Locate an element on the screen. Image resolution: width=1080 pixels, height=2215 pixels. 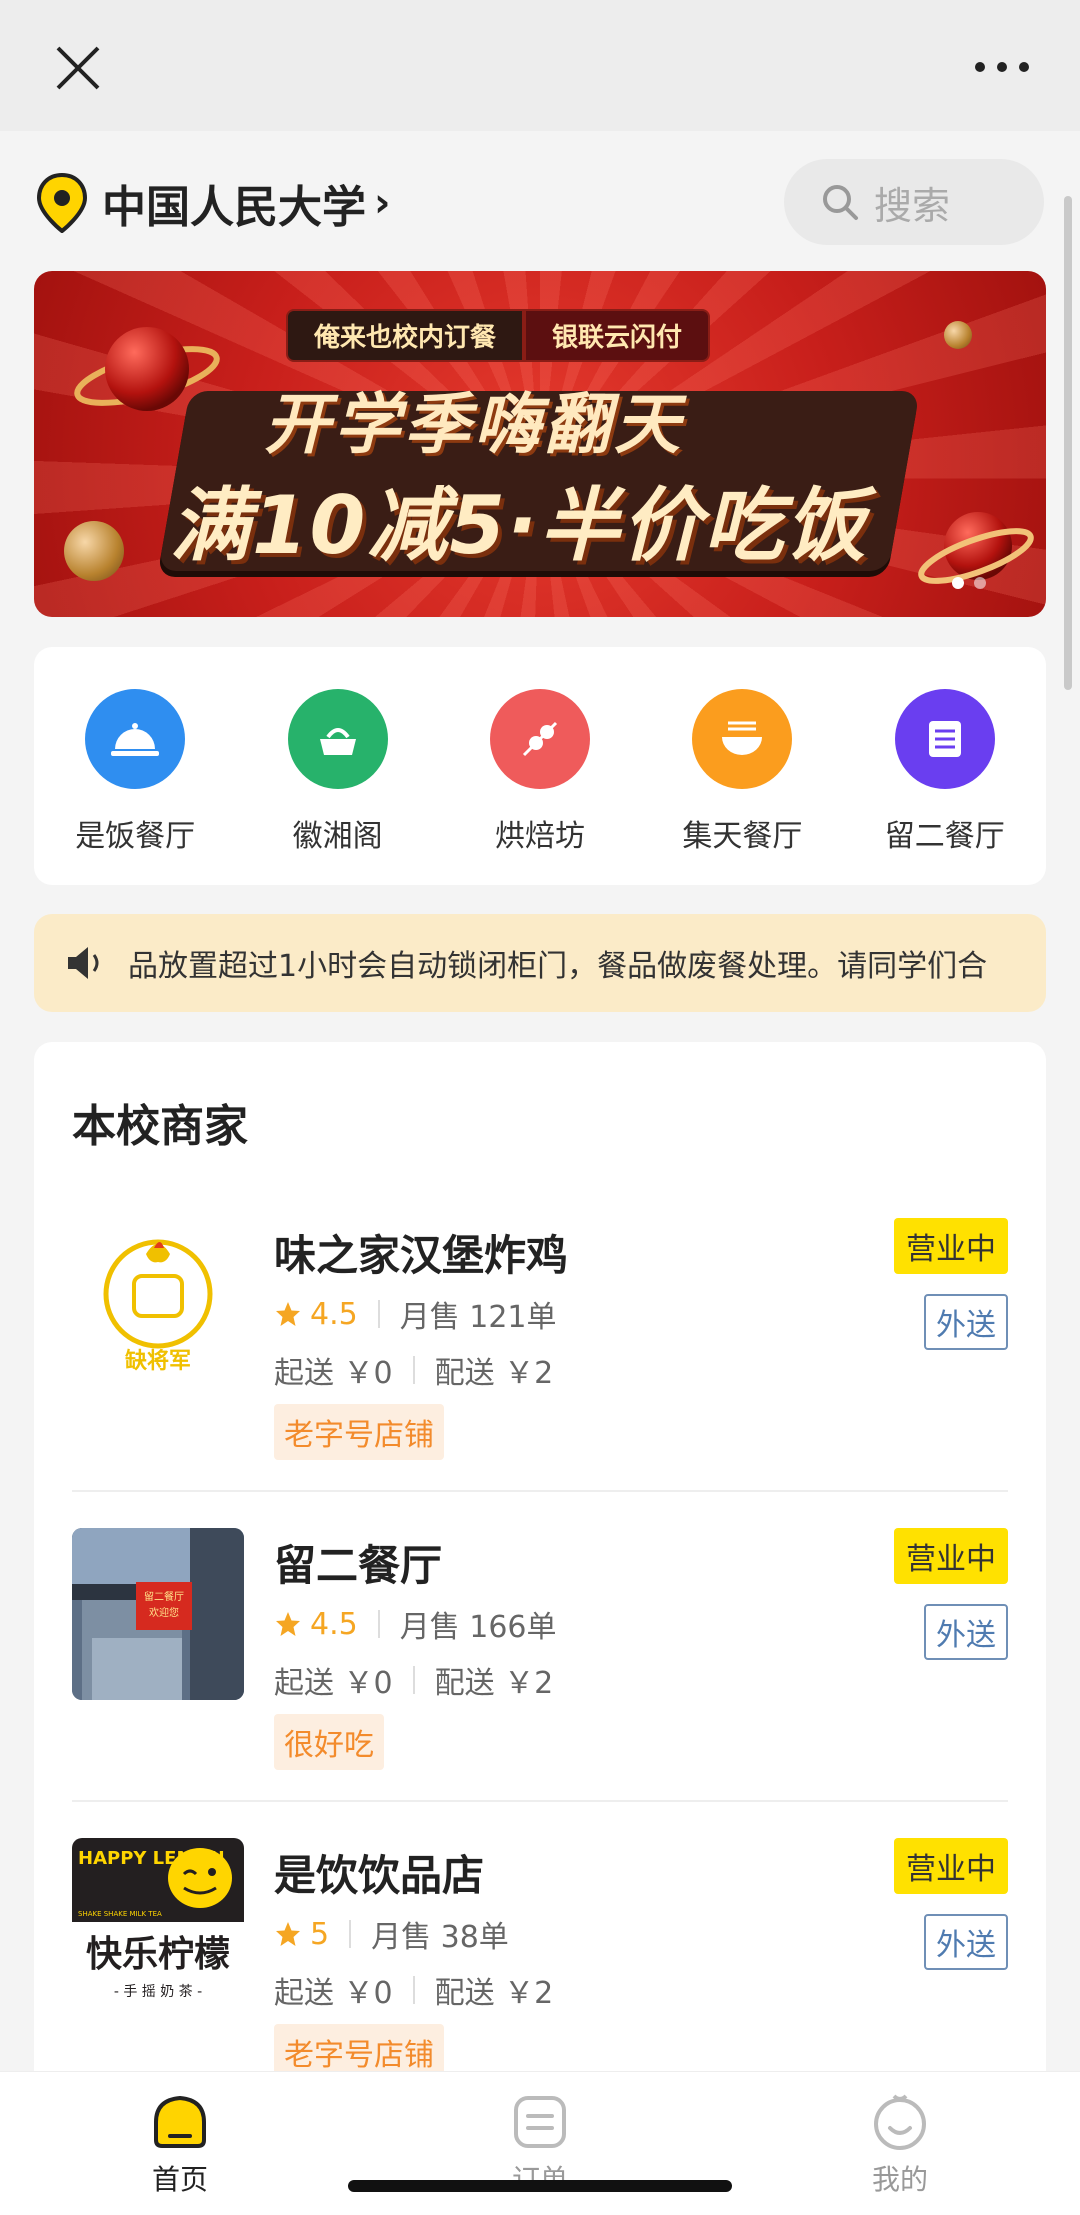
svg-text: 欢迎您 is located at coordinates (164, 1612).